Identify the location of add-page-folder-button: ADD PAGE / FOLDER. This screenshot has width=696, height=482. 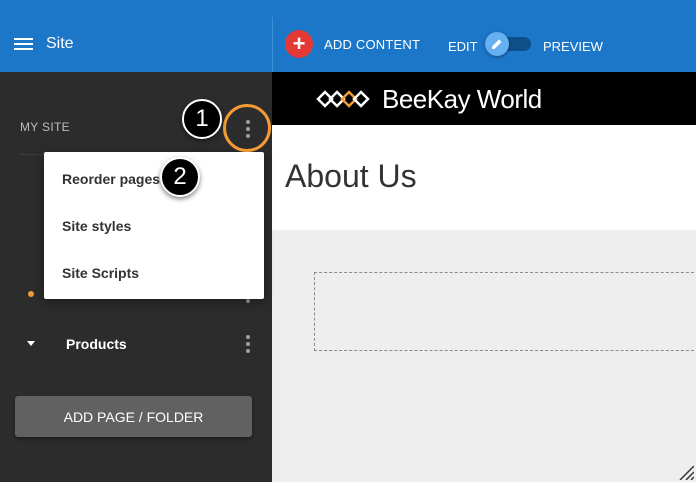
(133, 416).